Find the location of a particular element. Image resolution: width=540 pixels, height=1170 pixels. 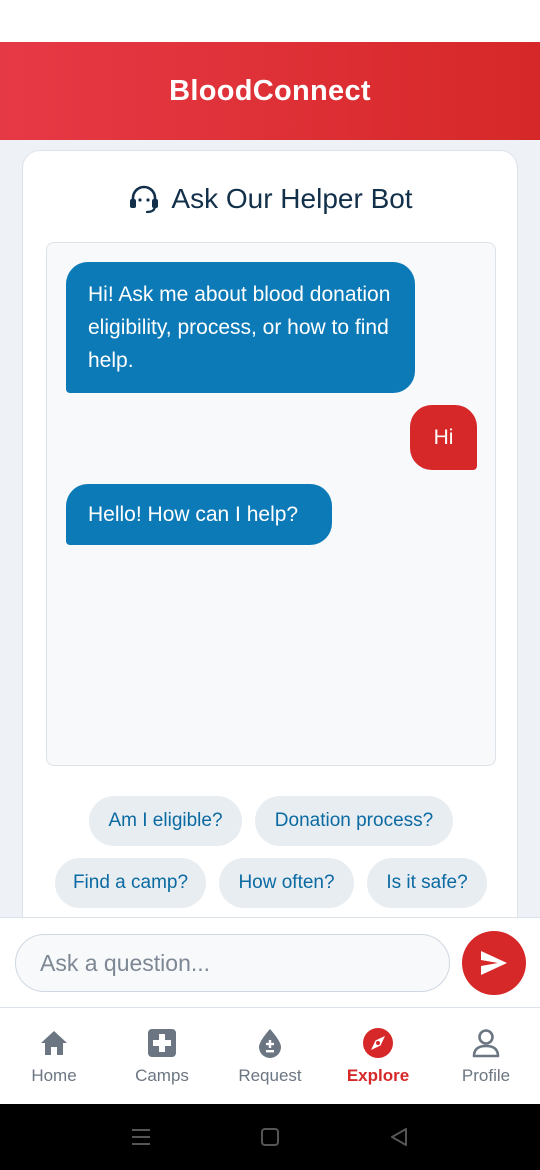

bottom-navigation: Home Camps Request Explore Profile is located at coordinates (270, 1055).